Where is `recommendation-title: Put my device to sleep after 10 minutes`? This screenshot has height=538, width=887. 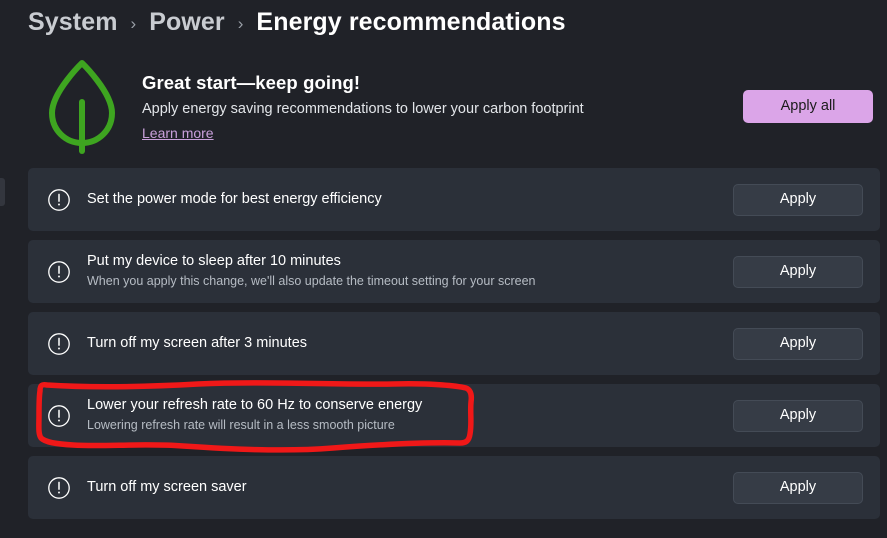
recommendation-title: Put my device to sleep after 10 minutes is located at coordinates (214, 261).